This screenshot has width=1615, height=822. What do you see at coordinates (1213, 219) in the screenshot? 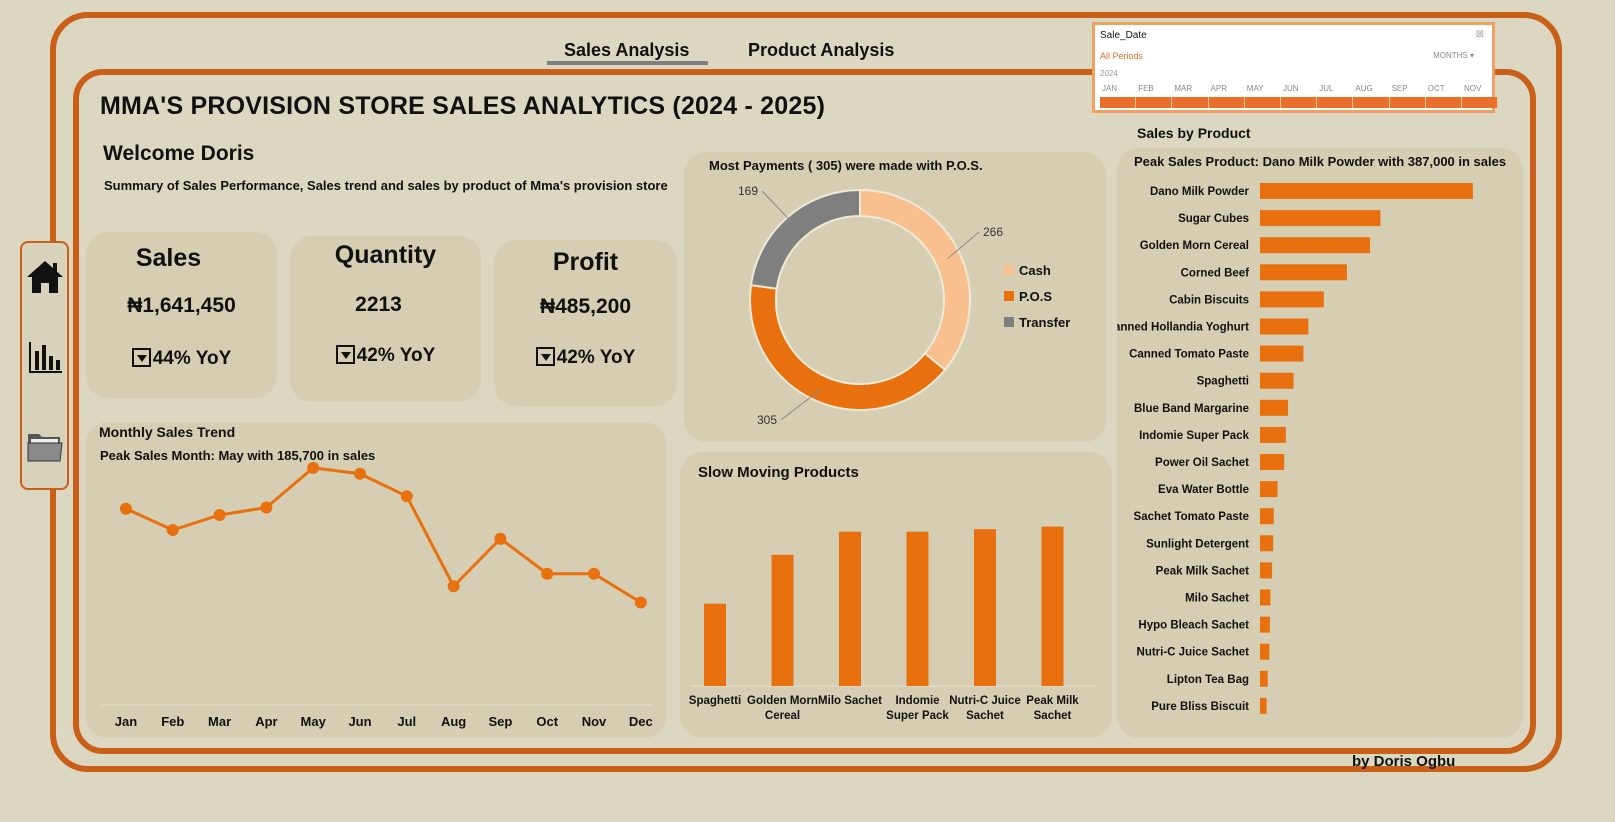
I see `y-tick-label: Sugar Cubes` at bounding box center [1213, 219].